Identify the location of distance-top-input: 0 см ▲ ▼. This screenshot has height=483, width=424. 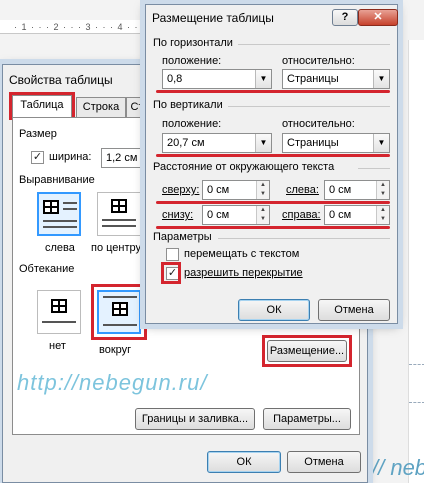
(236, 190).